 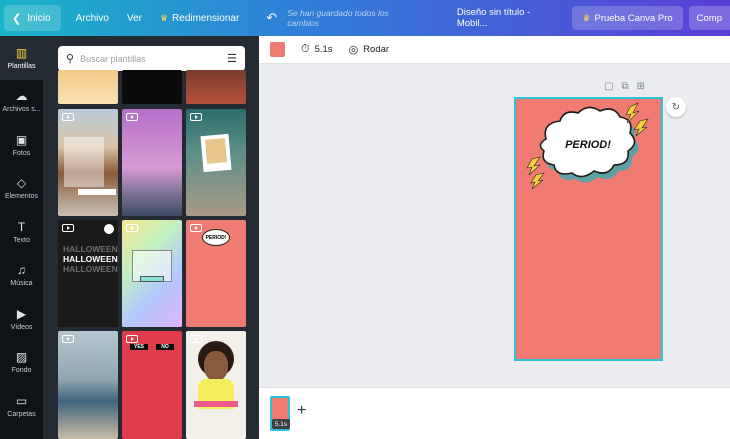 I want to click on sidebar-item-background: ▨ Fondo, so click(x=21, y=363).